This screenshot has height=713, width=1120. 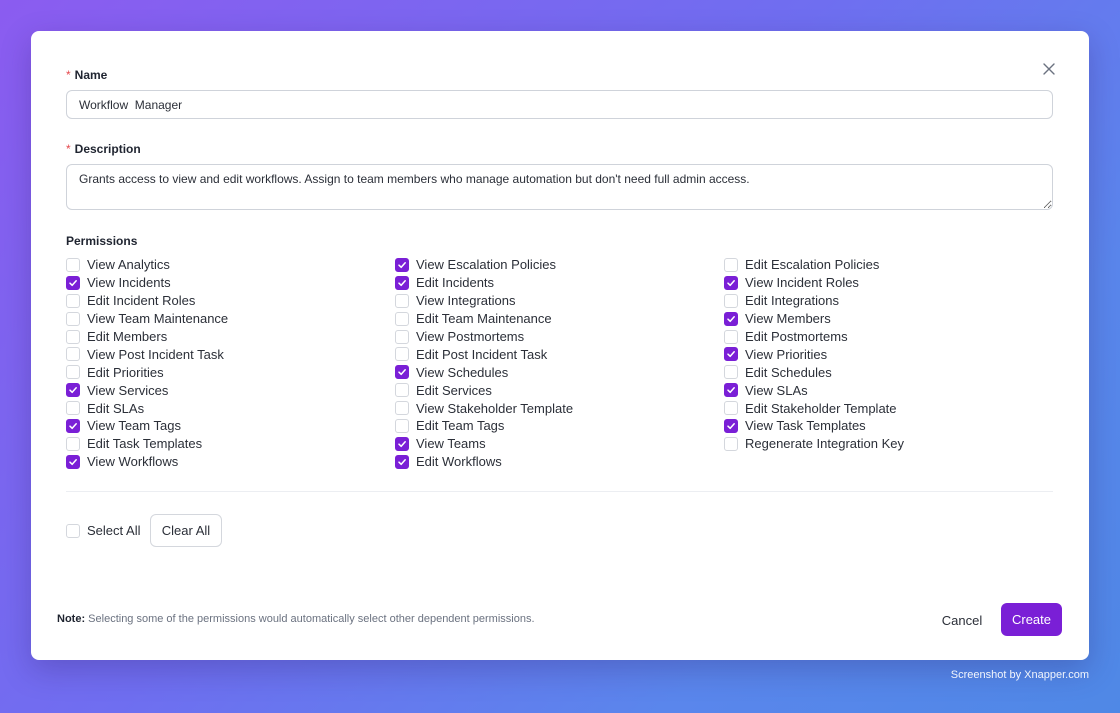 I want to click on permission-item: Edit SLAs, so click(x=147, y=408).